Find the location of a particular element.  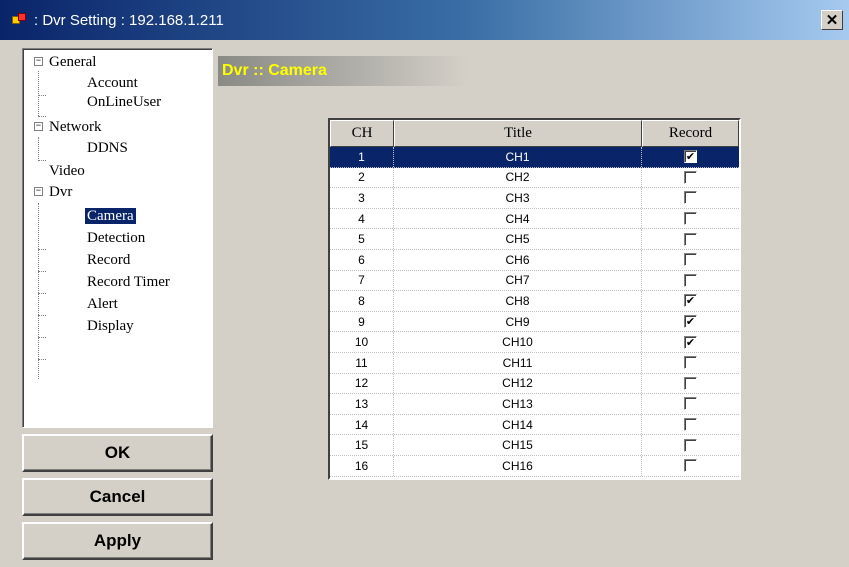

table-row: 14 CH14 is located at coordinates (534, 425).